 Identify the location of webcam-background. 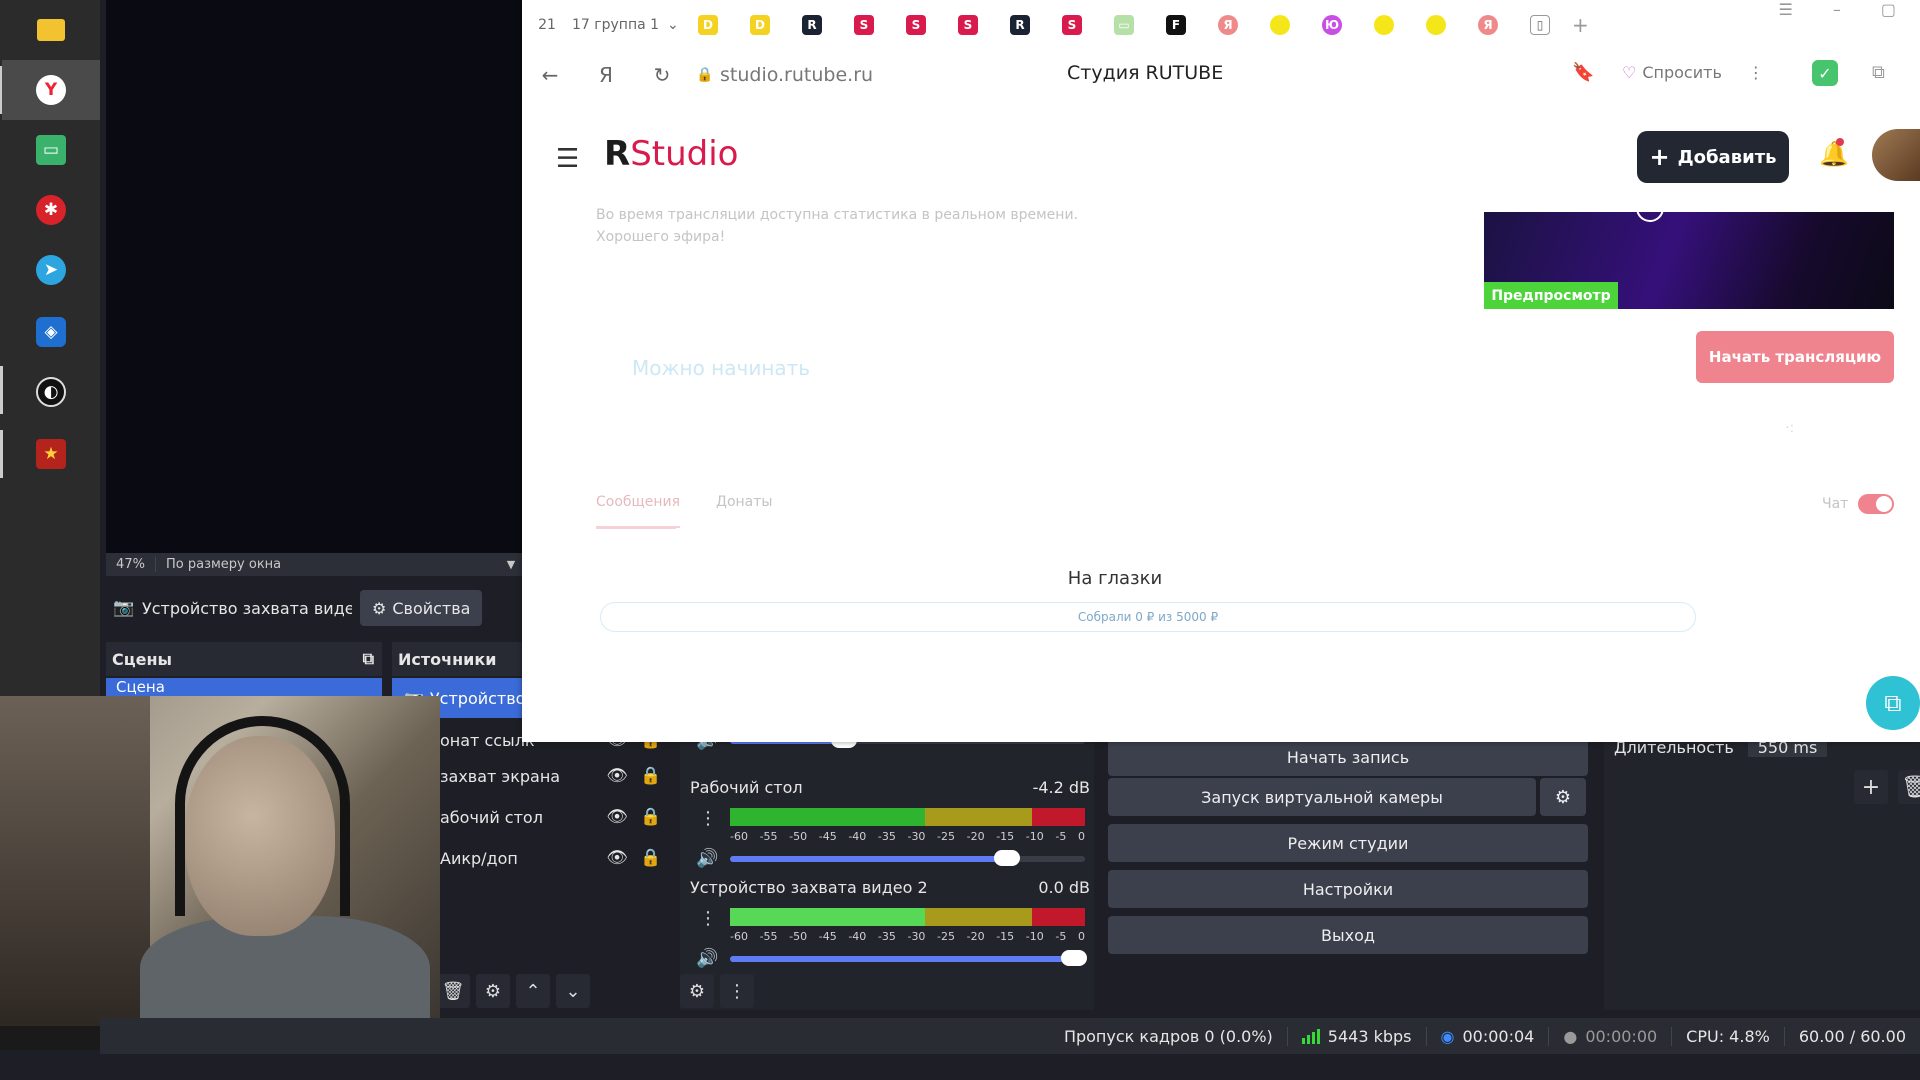
(75, 861).